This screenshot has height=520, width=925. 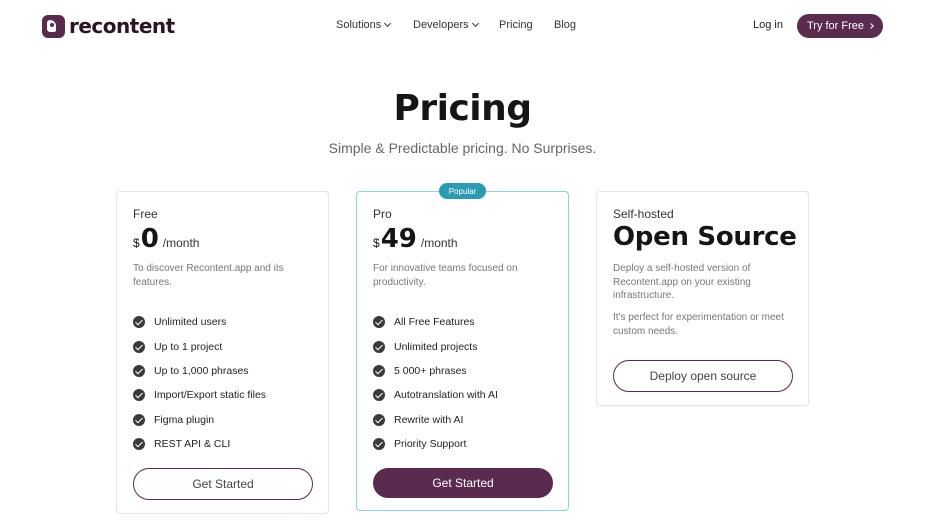 I want to click on list-item: Up to 1,000 phrases, so click(x=199, y=371).